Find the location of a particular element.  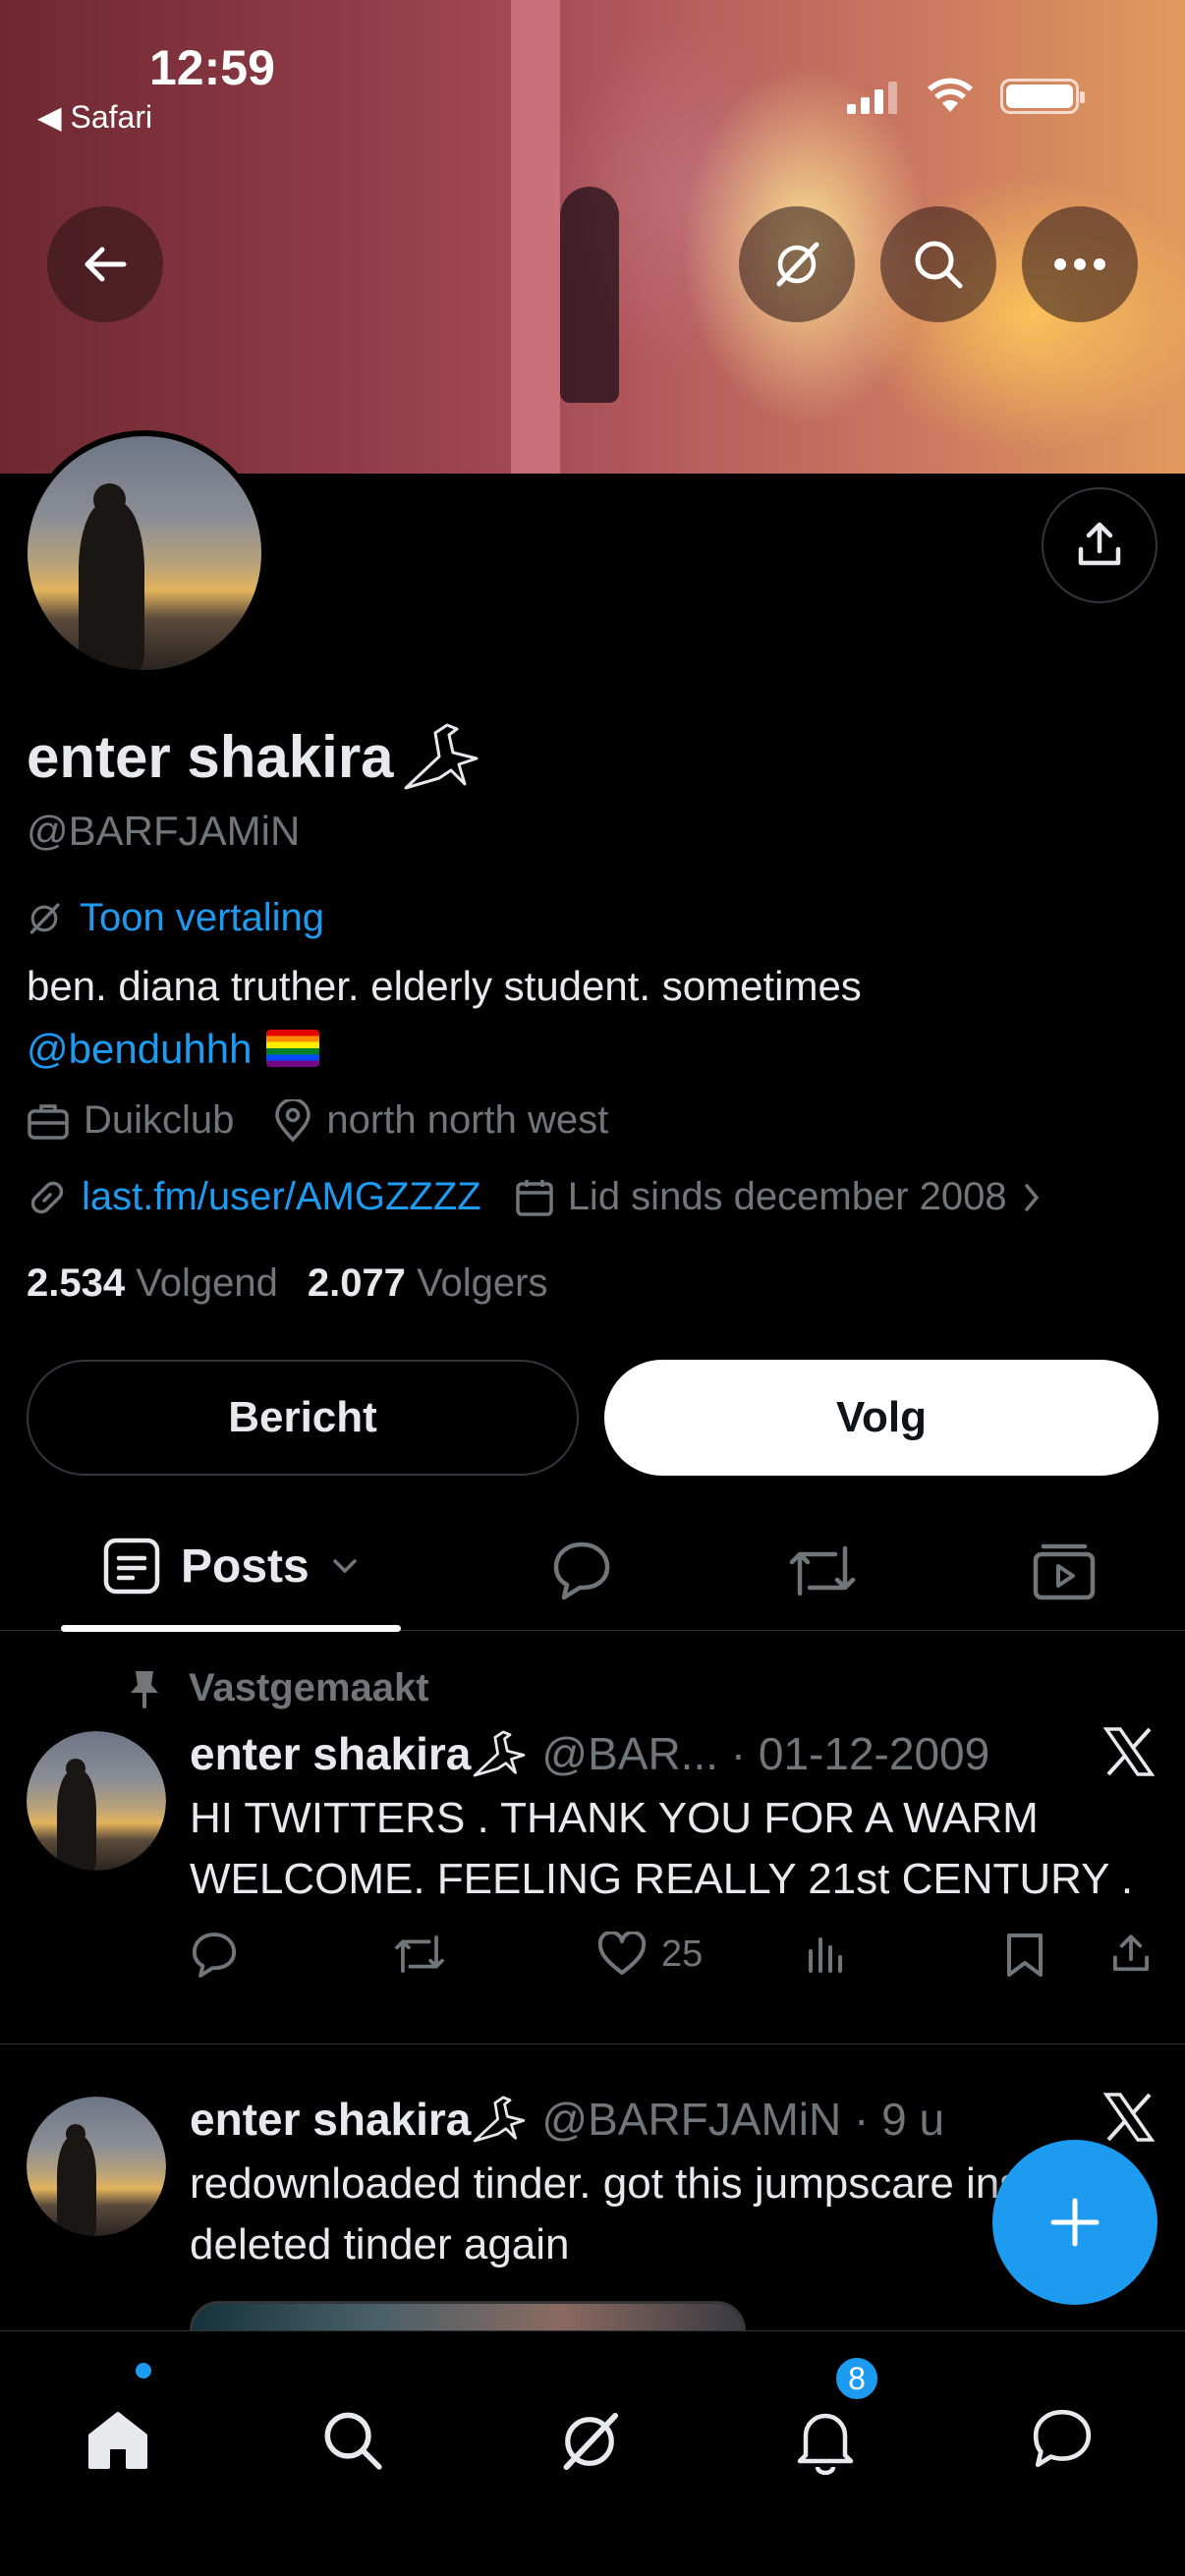

profile-tabs: Posts is located at coordinates (592, 1572).